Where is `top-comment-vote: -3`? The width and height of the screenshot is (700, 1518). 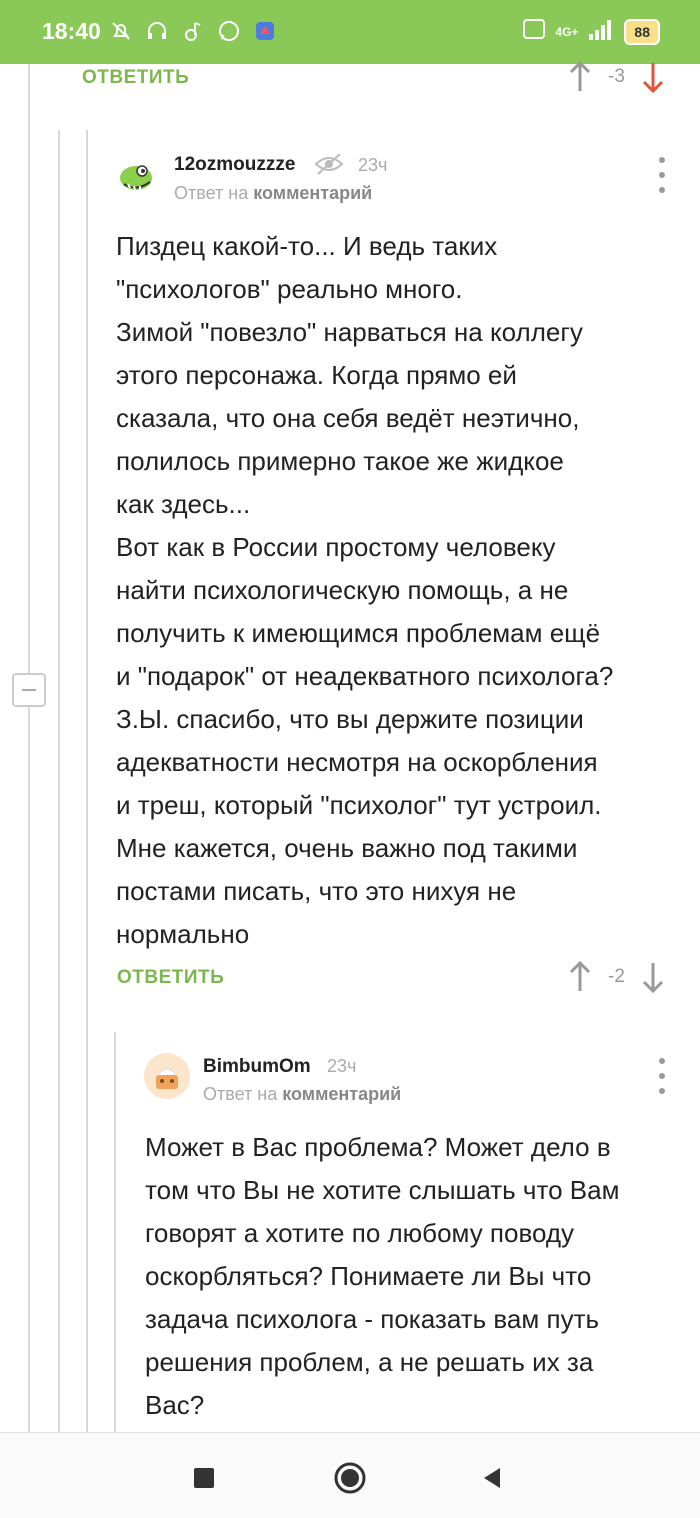
top-comment-vote: -3 is located at coordinates (616, 77).